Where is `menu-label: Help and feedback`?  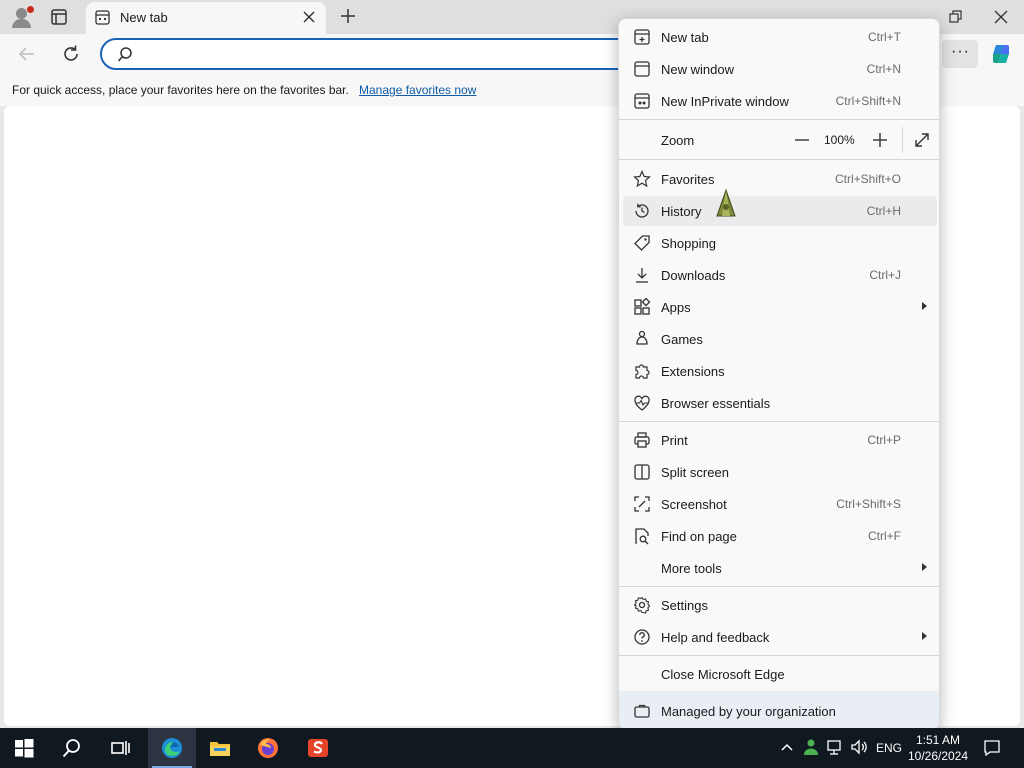 menu-label: Help and feedback is located at coordinates (715, 637).